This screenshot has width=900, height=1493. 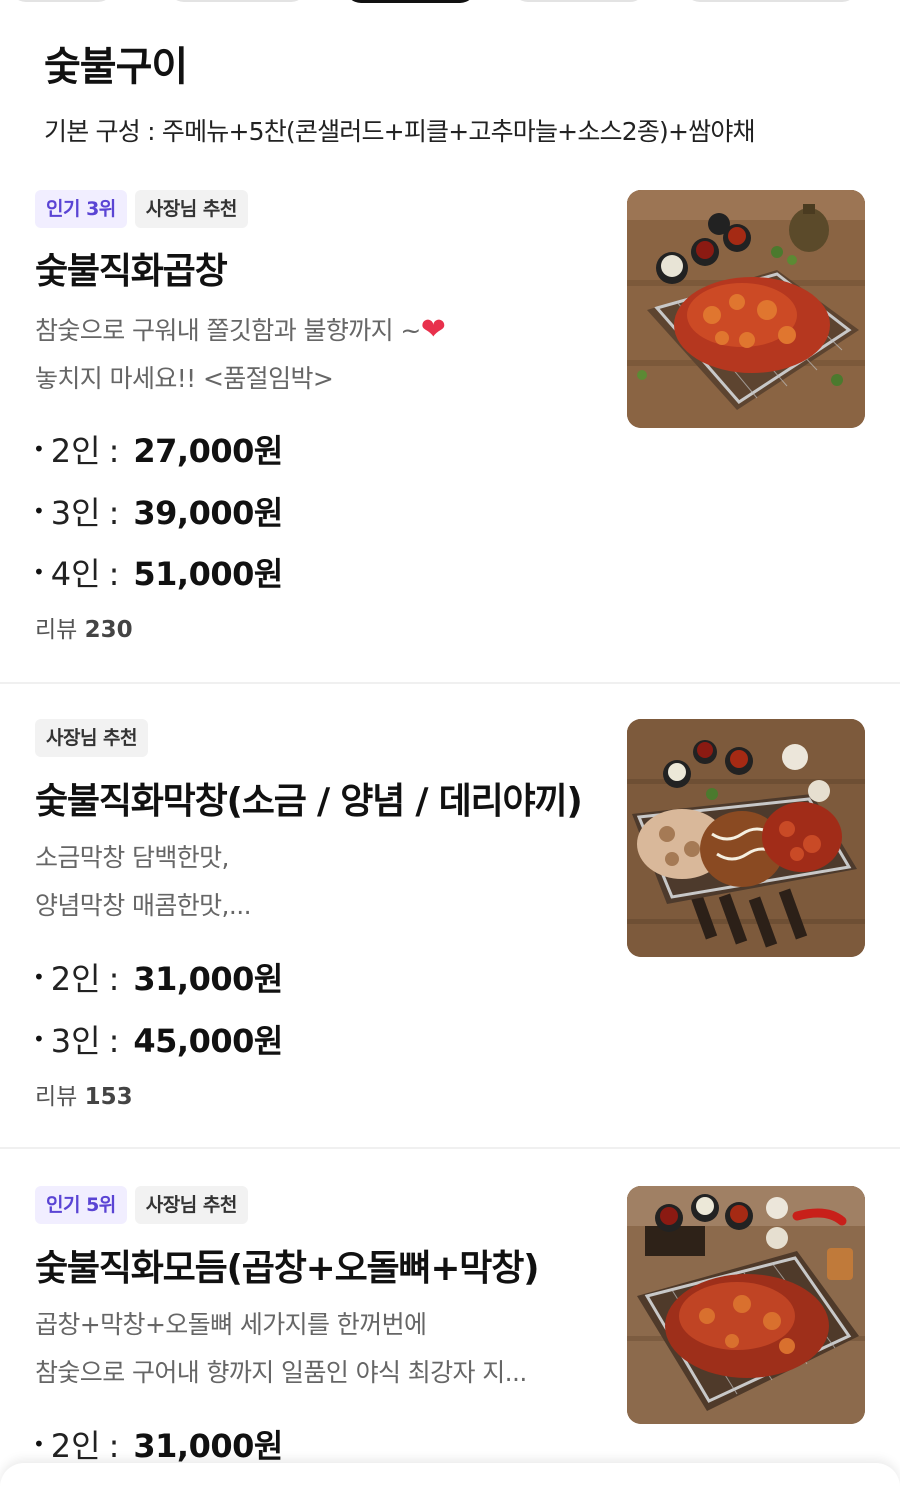 What do you see at coordinates (231, 1324) in the screenshot?
I see `description-line: 곱창+막창+오돌뼈 세가지를 한꺼번에` at bounding box center [231, 1324].